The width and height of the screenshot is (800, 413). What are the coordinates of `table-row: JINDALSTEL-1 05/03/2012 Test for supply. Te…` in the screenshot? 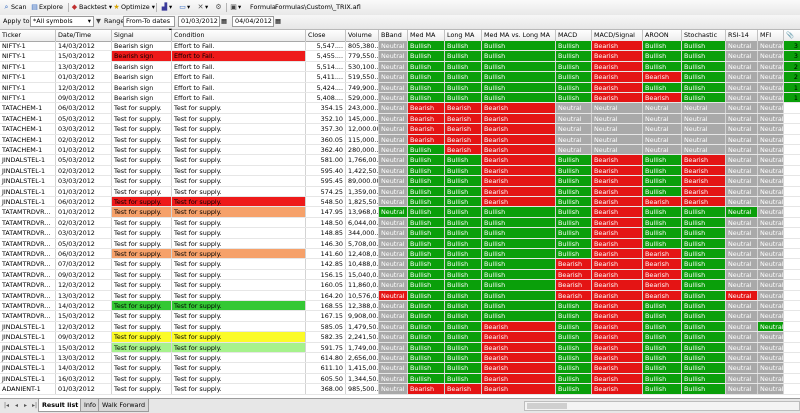 It's located at (400, 160).